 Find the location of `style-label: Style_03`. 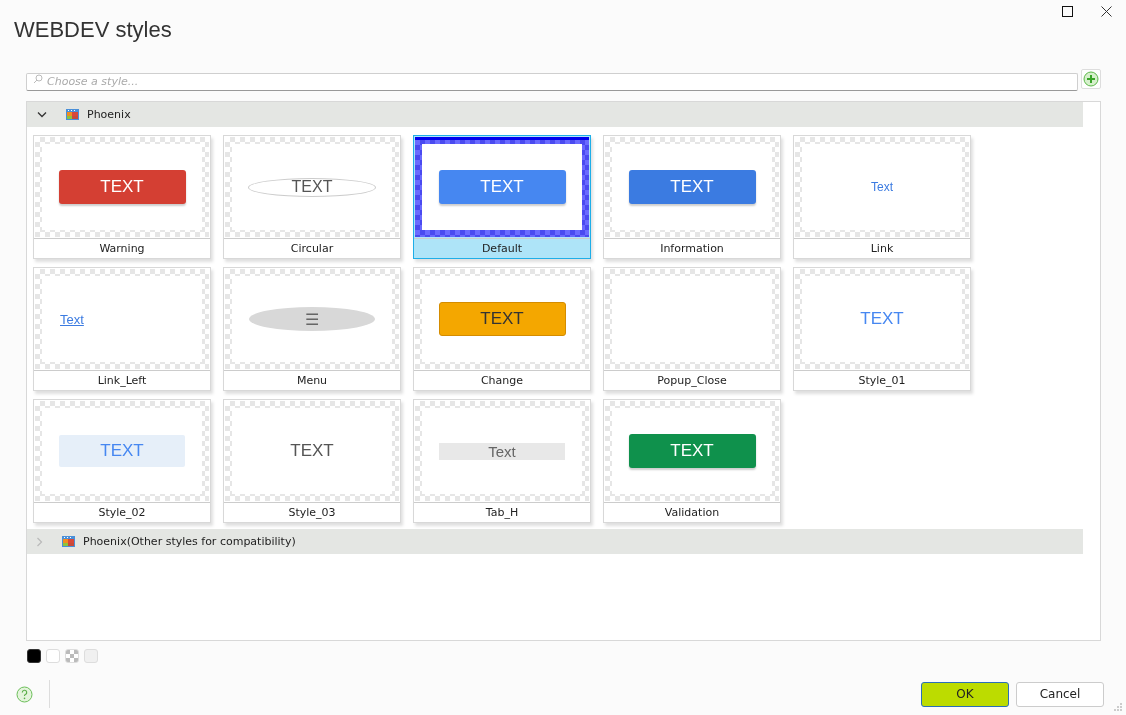

style-label: Style_03 is located at coordinates (312, 512).